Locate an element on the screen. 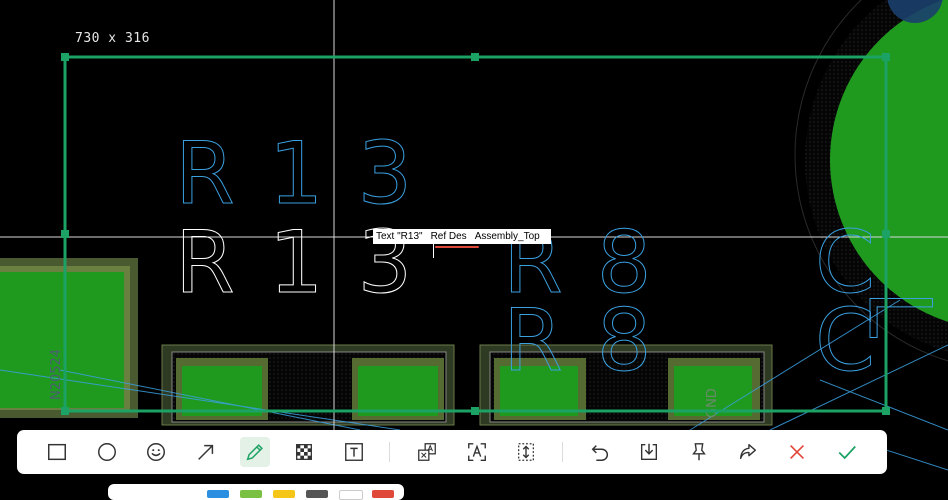  cancel-tool is located at coordinates (797, 452).